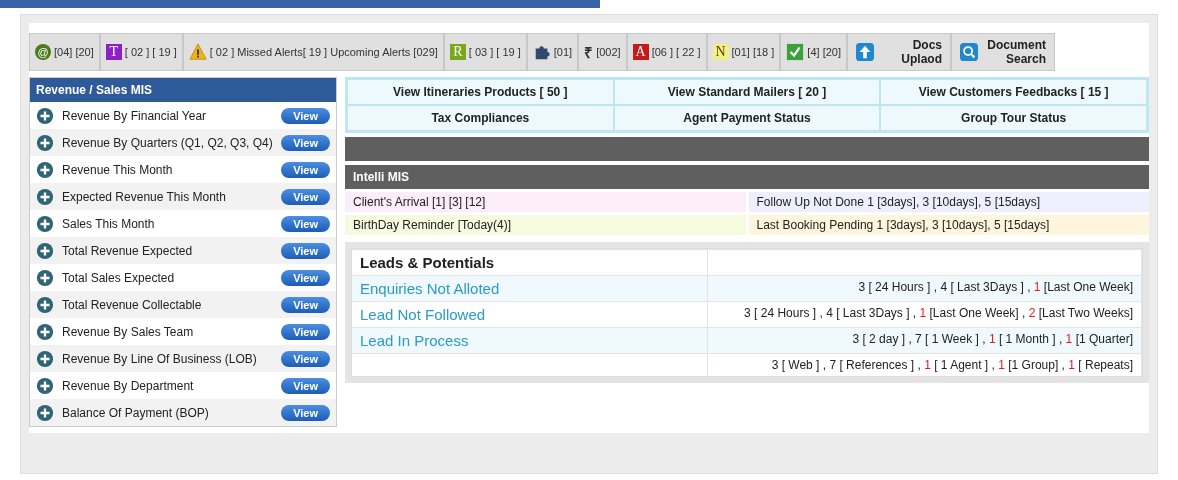  Describe the element at coordinates (747, 177) in the screenshot. I see `section-title: Intelli MIS` at that location.